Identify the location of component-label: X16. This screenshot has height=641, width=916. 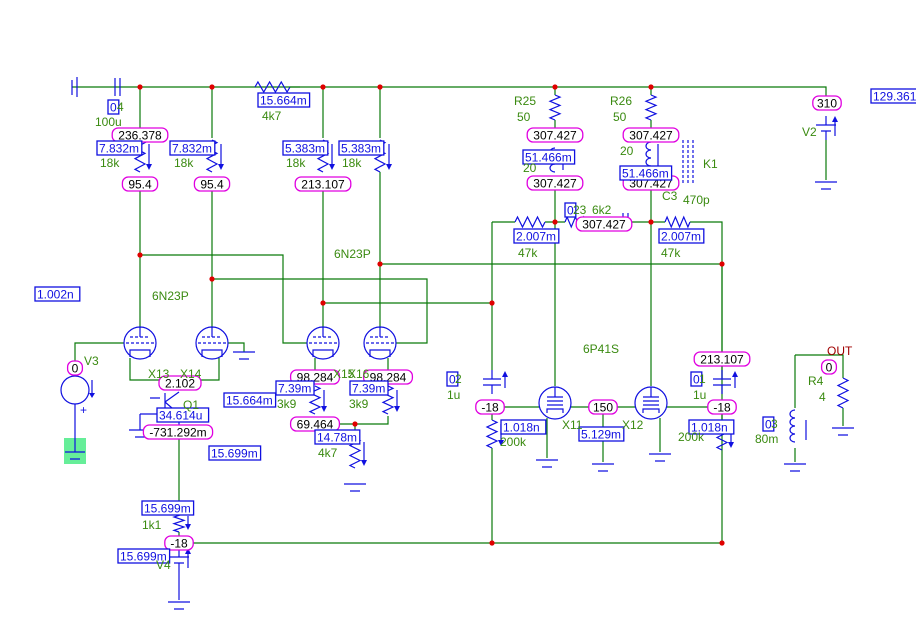
(359, 374).